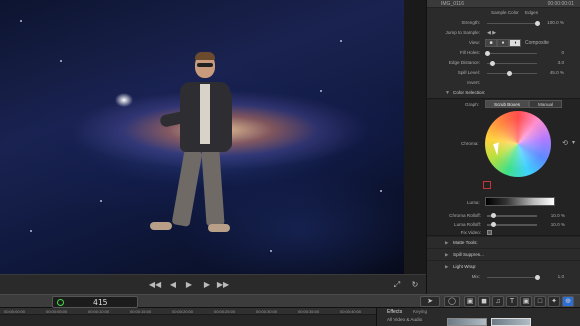 Image resolution: width=580 pixels, height=326 pixels. What do you see at coordinates (465, 215) in the screenshot?
I see `chroma-rolloff-label: Chroma Rolloff:` at bounding box center [465, 215].